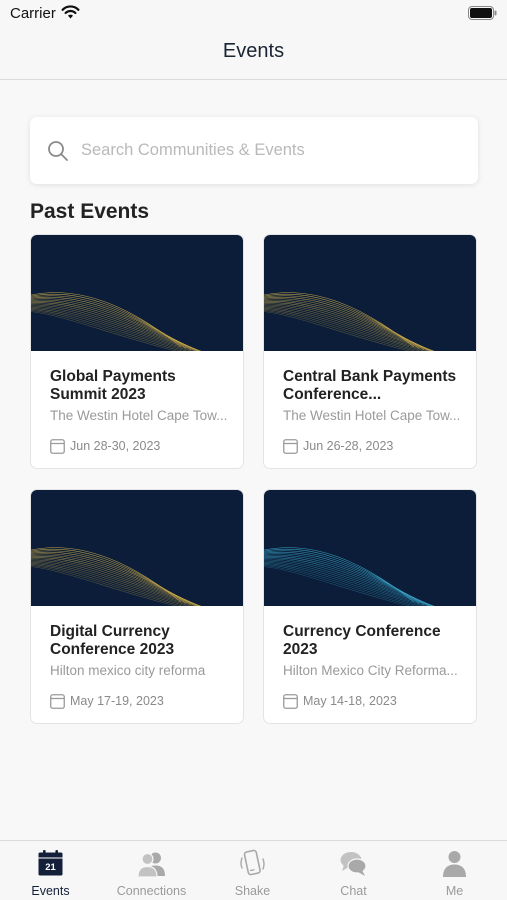 The image size is (507, 900). I want to click on tab-label: Shake, so click(252, 891).